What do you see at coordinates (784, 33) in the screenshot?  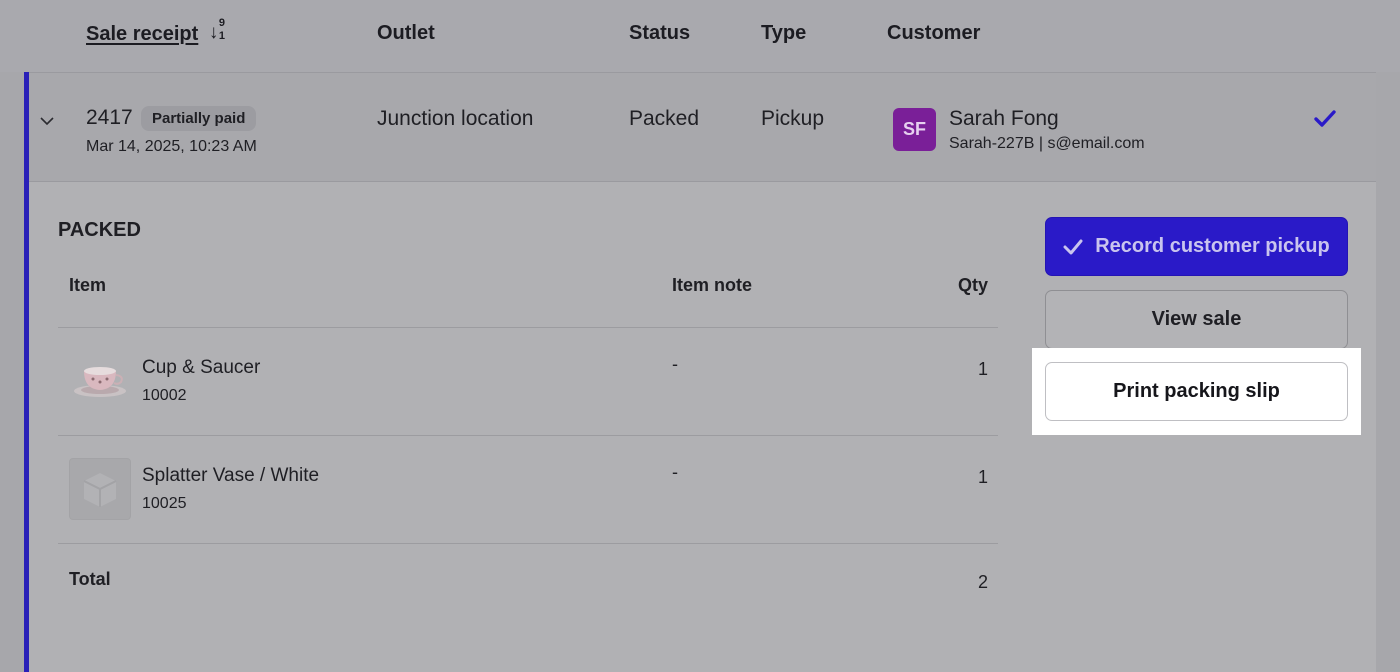 I see `type-header: Type` at bounding box center [784, 33].